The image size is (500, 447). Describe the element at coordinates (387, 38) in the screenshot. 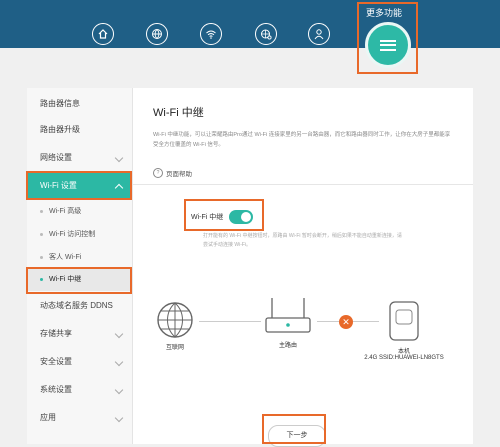

I see `highlight-more-functions` at that location.